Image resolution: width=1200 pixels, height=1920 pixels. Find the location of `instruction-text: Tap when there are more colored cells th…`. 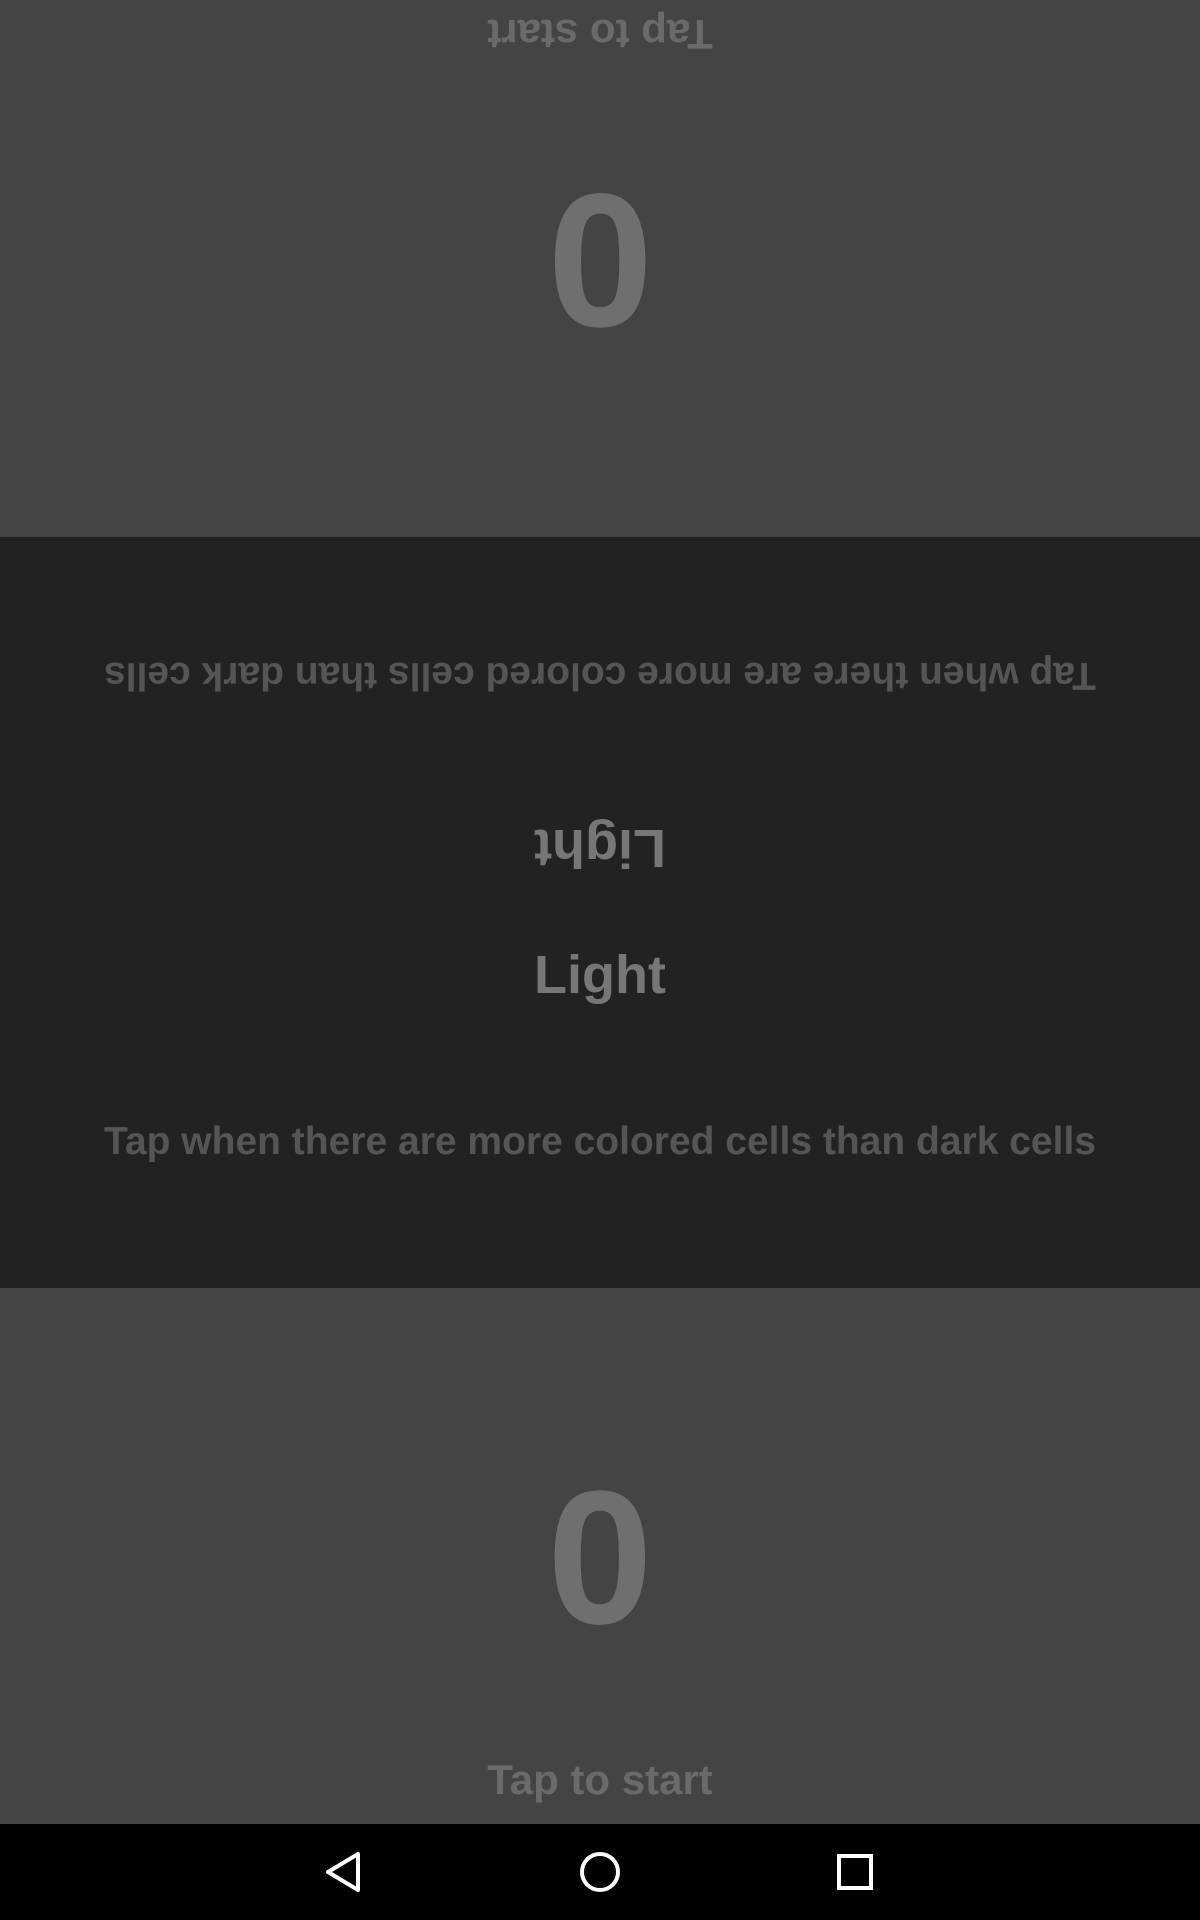

instruction-text: Tap when there are more colored cells th… is located at coordinates (600, 1141).